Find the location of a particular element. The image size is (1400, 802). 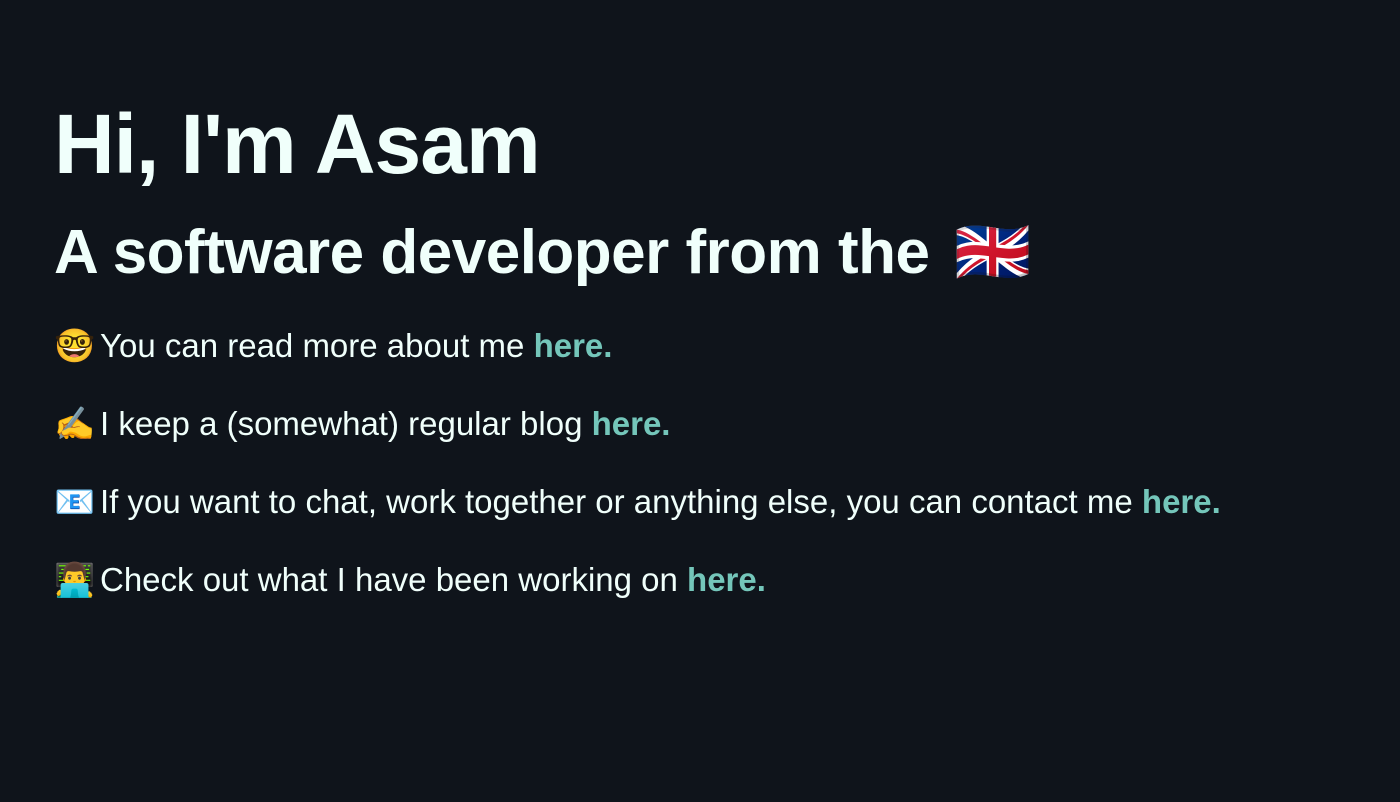

subtitle-text: A software developer from the is located at coordinates (492, 252).